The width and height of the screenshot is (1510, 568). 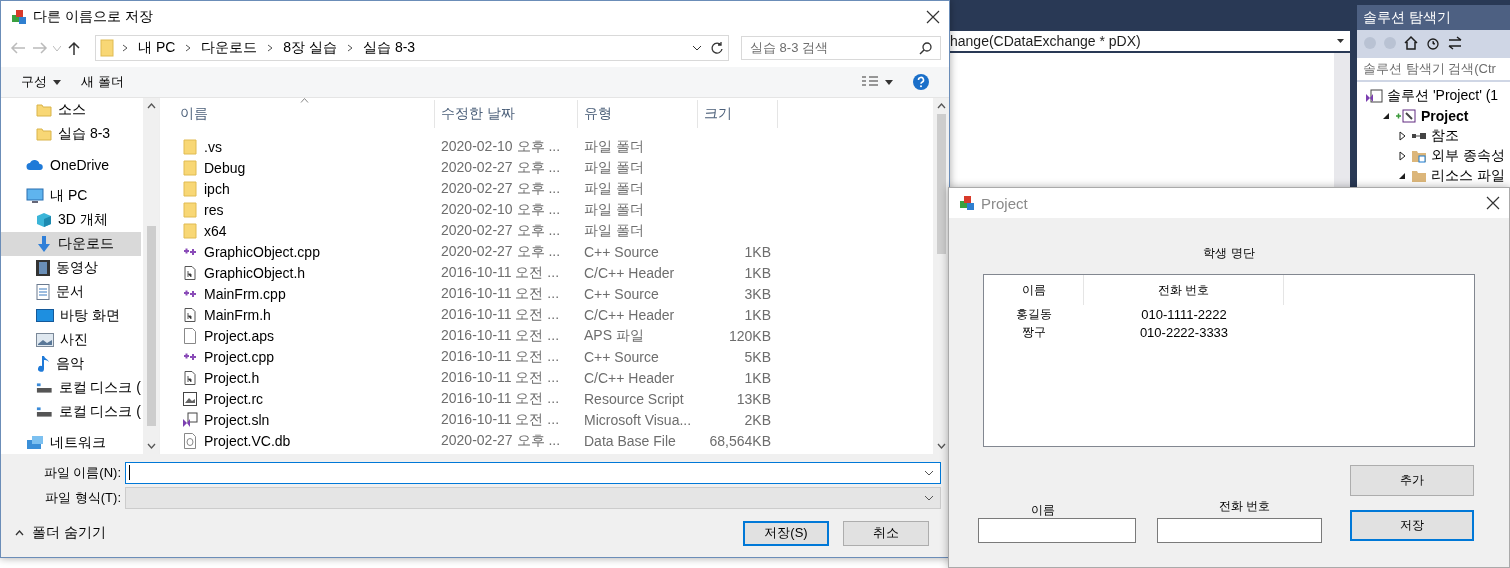 What do you see at coordinates (786, 533) in the screenshot?
I see `save-button: 저장(S)` at bounding box center [786, 533].